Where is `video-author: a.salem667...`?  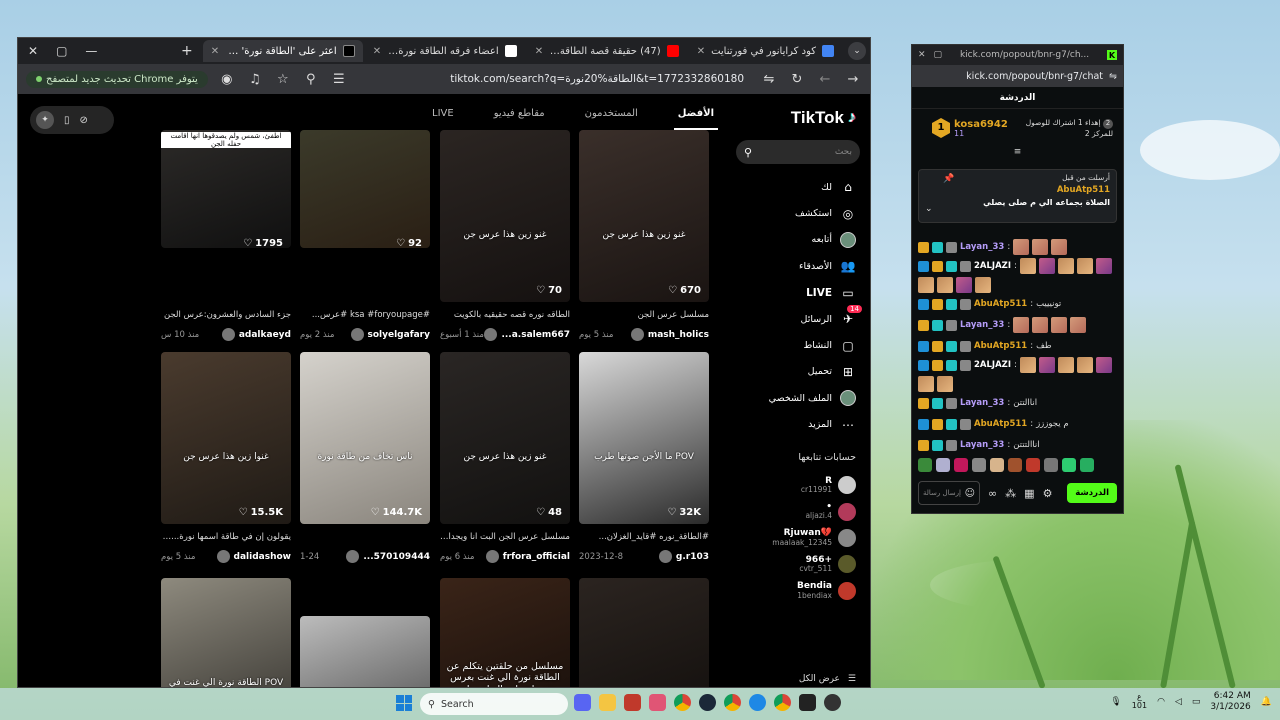 video-author: a.salem667... is located at coordinates (527, 334).